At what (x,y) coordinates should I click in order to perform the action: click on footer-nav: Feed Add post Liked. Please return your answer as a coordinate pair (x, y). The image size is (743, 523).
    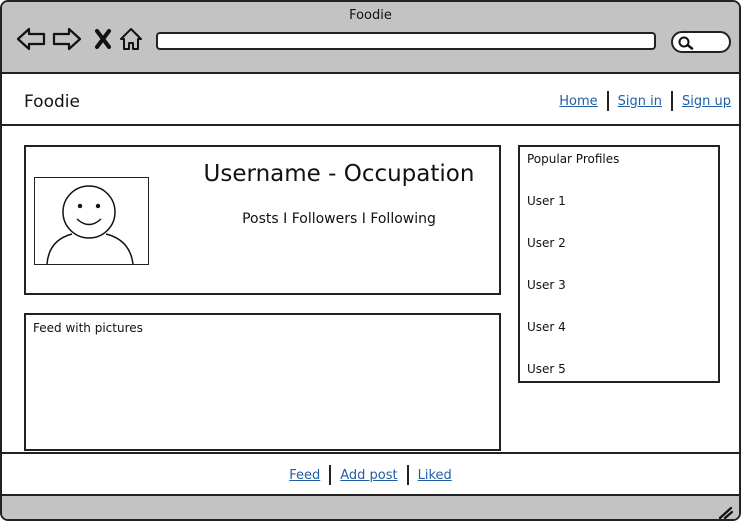
    Looking at the image, I should click on (370, 475).